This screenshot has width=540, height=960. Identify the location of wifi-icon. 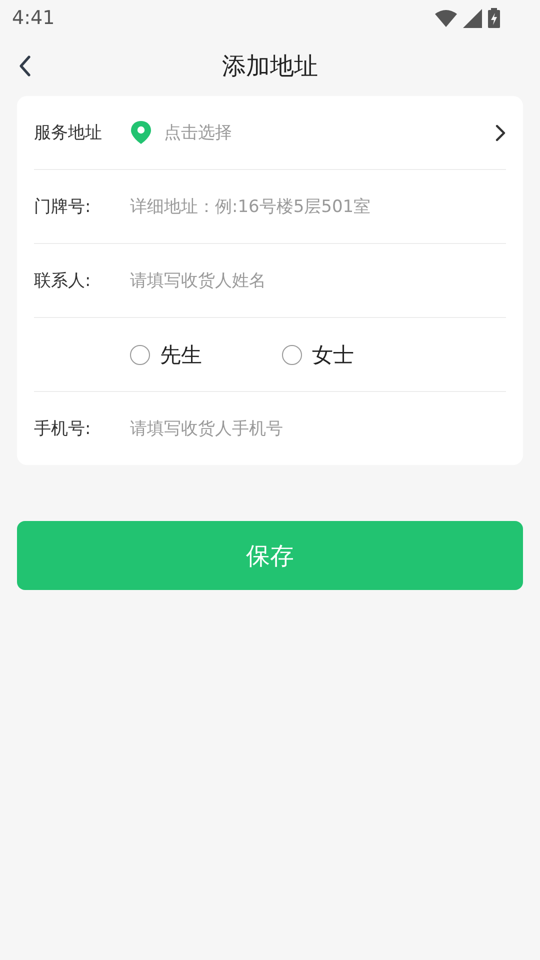
(446, 18).